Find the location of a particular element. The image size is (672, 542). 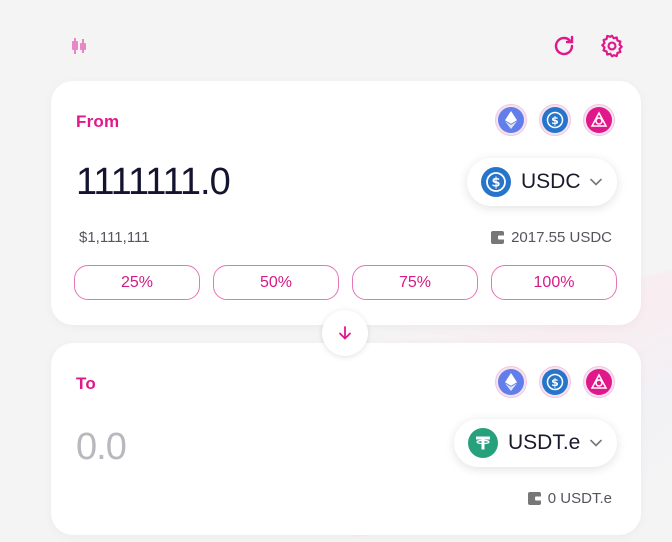

gear-icon is located at coordinates (612, 46).